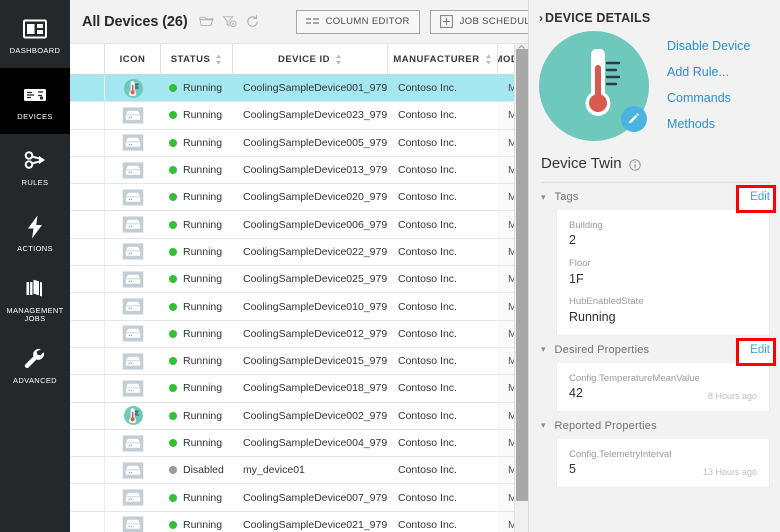 This screenshot has height=532, width=780. Describe the element at coordinates (252, 21) in the screenshot. I see `refresh-icon` at that location.